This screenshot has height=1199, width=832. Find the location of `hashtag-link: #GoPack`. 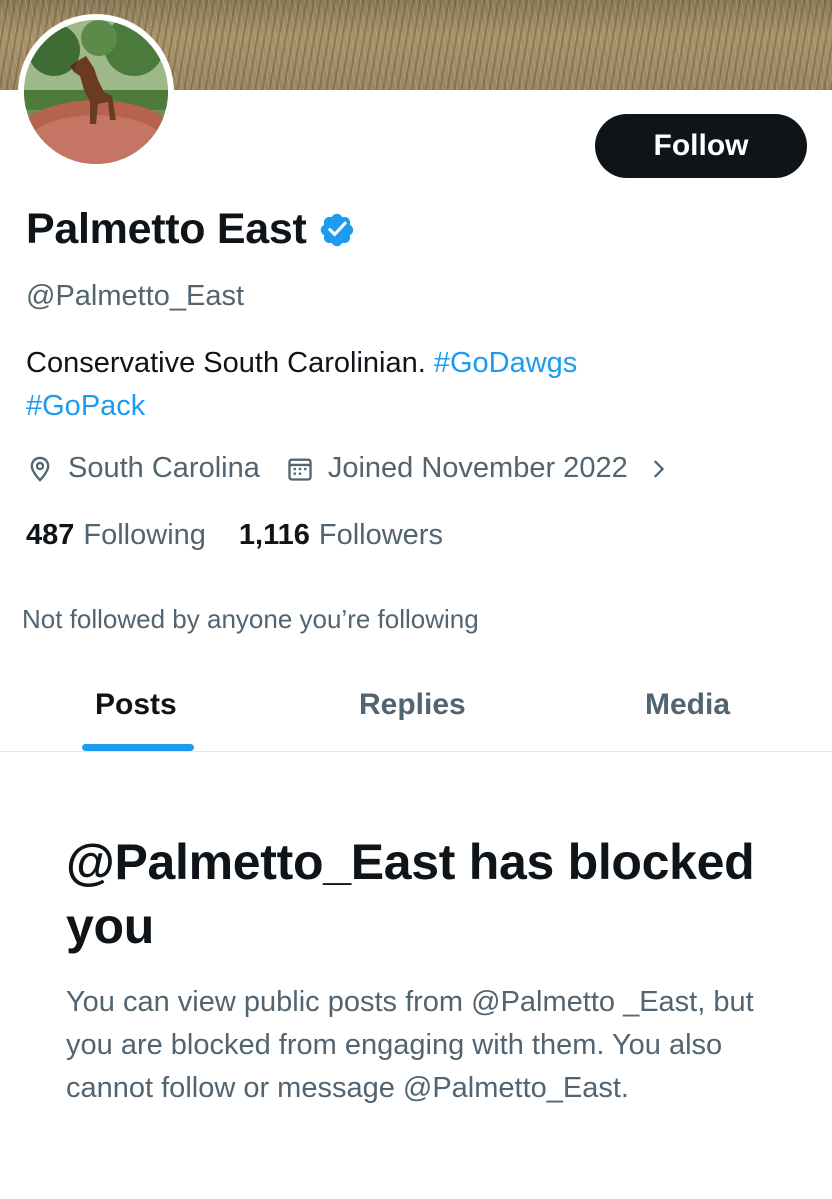

hashtag-link: #GoPack is located at coordinates (85, 406).